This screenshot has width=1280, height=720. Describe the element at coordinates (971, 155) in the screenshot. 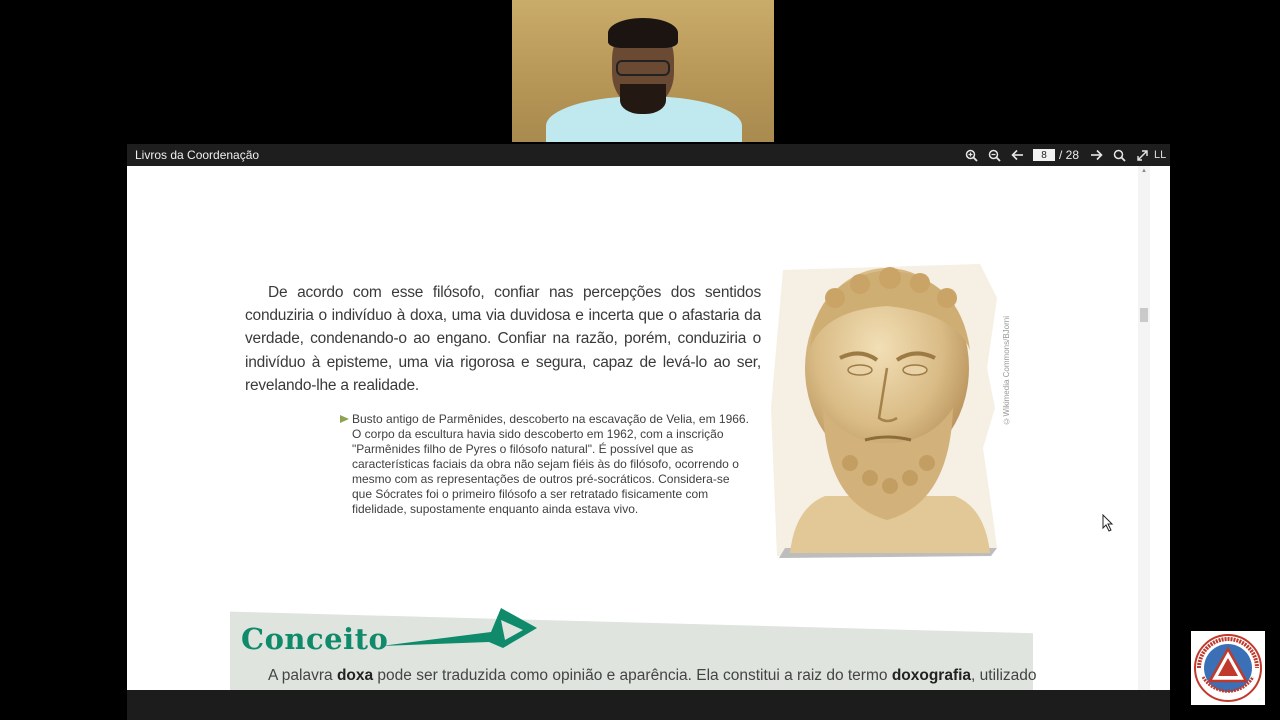

I see `zoom-in-icon` at that location.